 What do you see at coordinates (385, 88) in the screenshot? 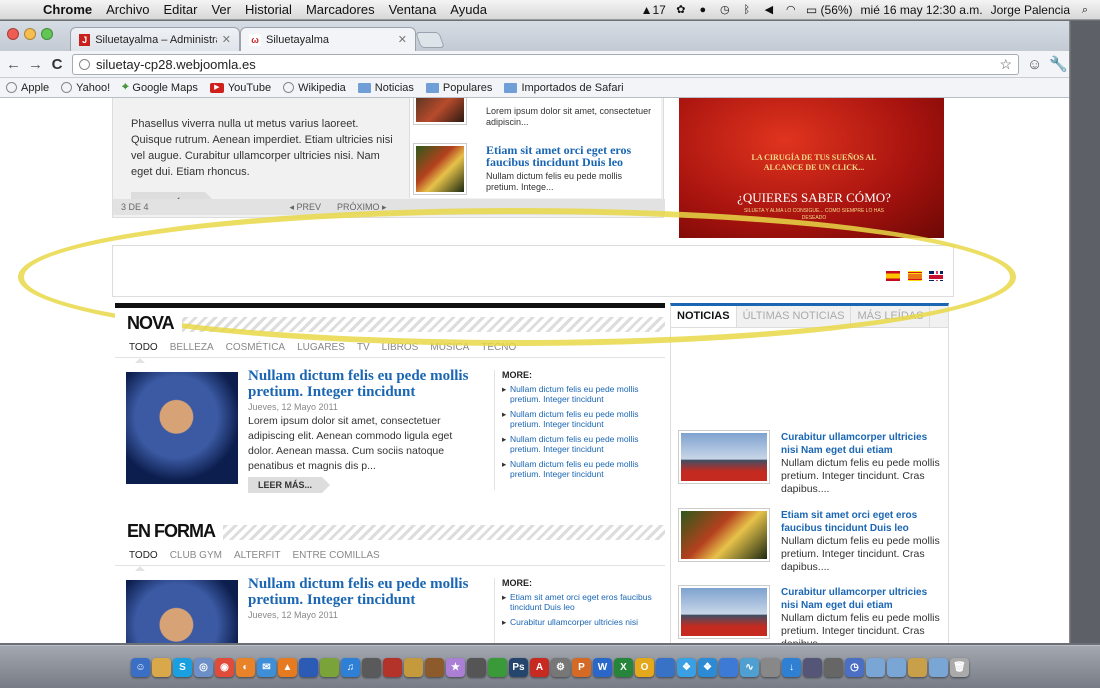
I see `bookmark-folder-noticias: Noticias` at bounding box center [385, 88].